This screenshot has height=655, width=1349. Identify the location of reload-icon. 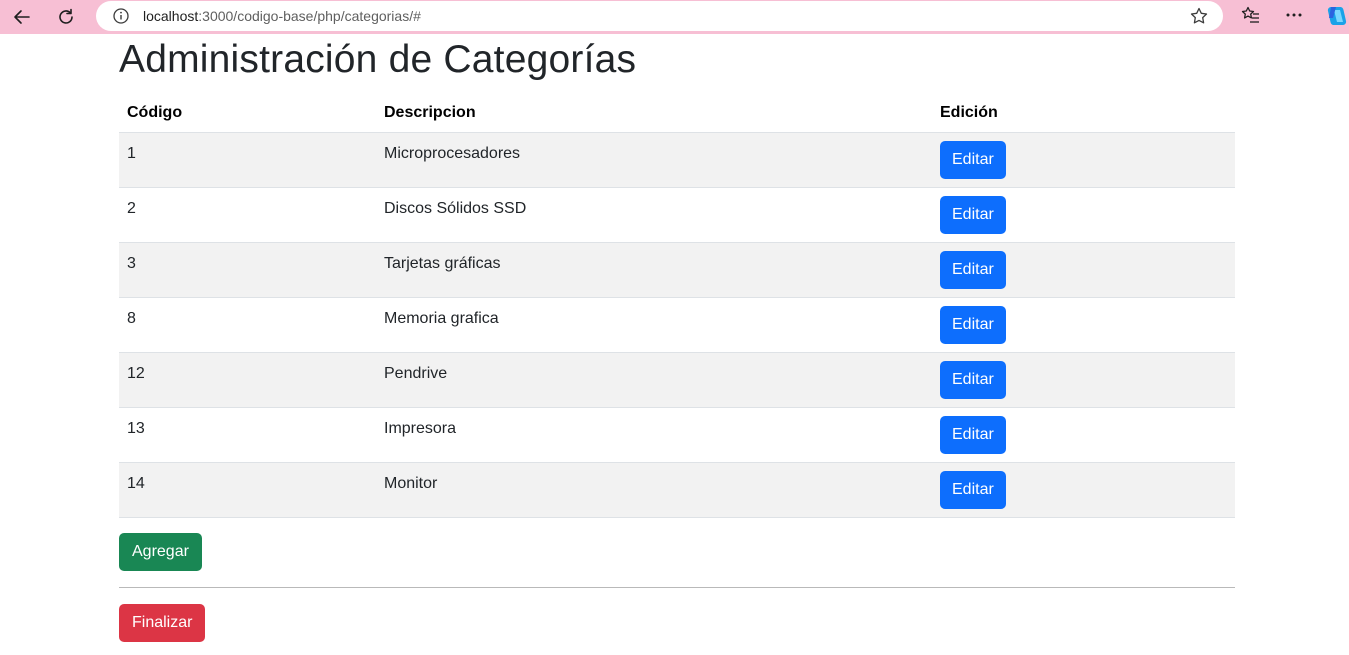
(66, 16).